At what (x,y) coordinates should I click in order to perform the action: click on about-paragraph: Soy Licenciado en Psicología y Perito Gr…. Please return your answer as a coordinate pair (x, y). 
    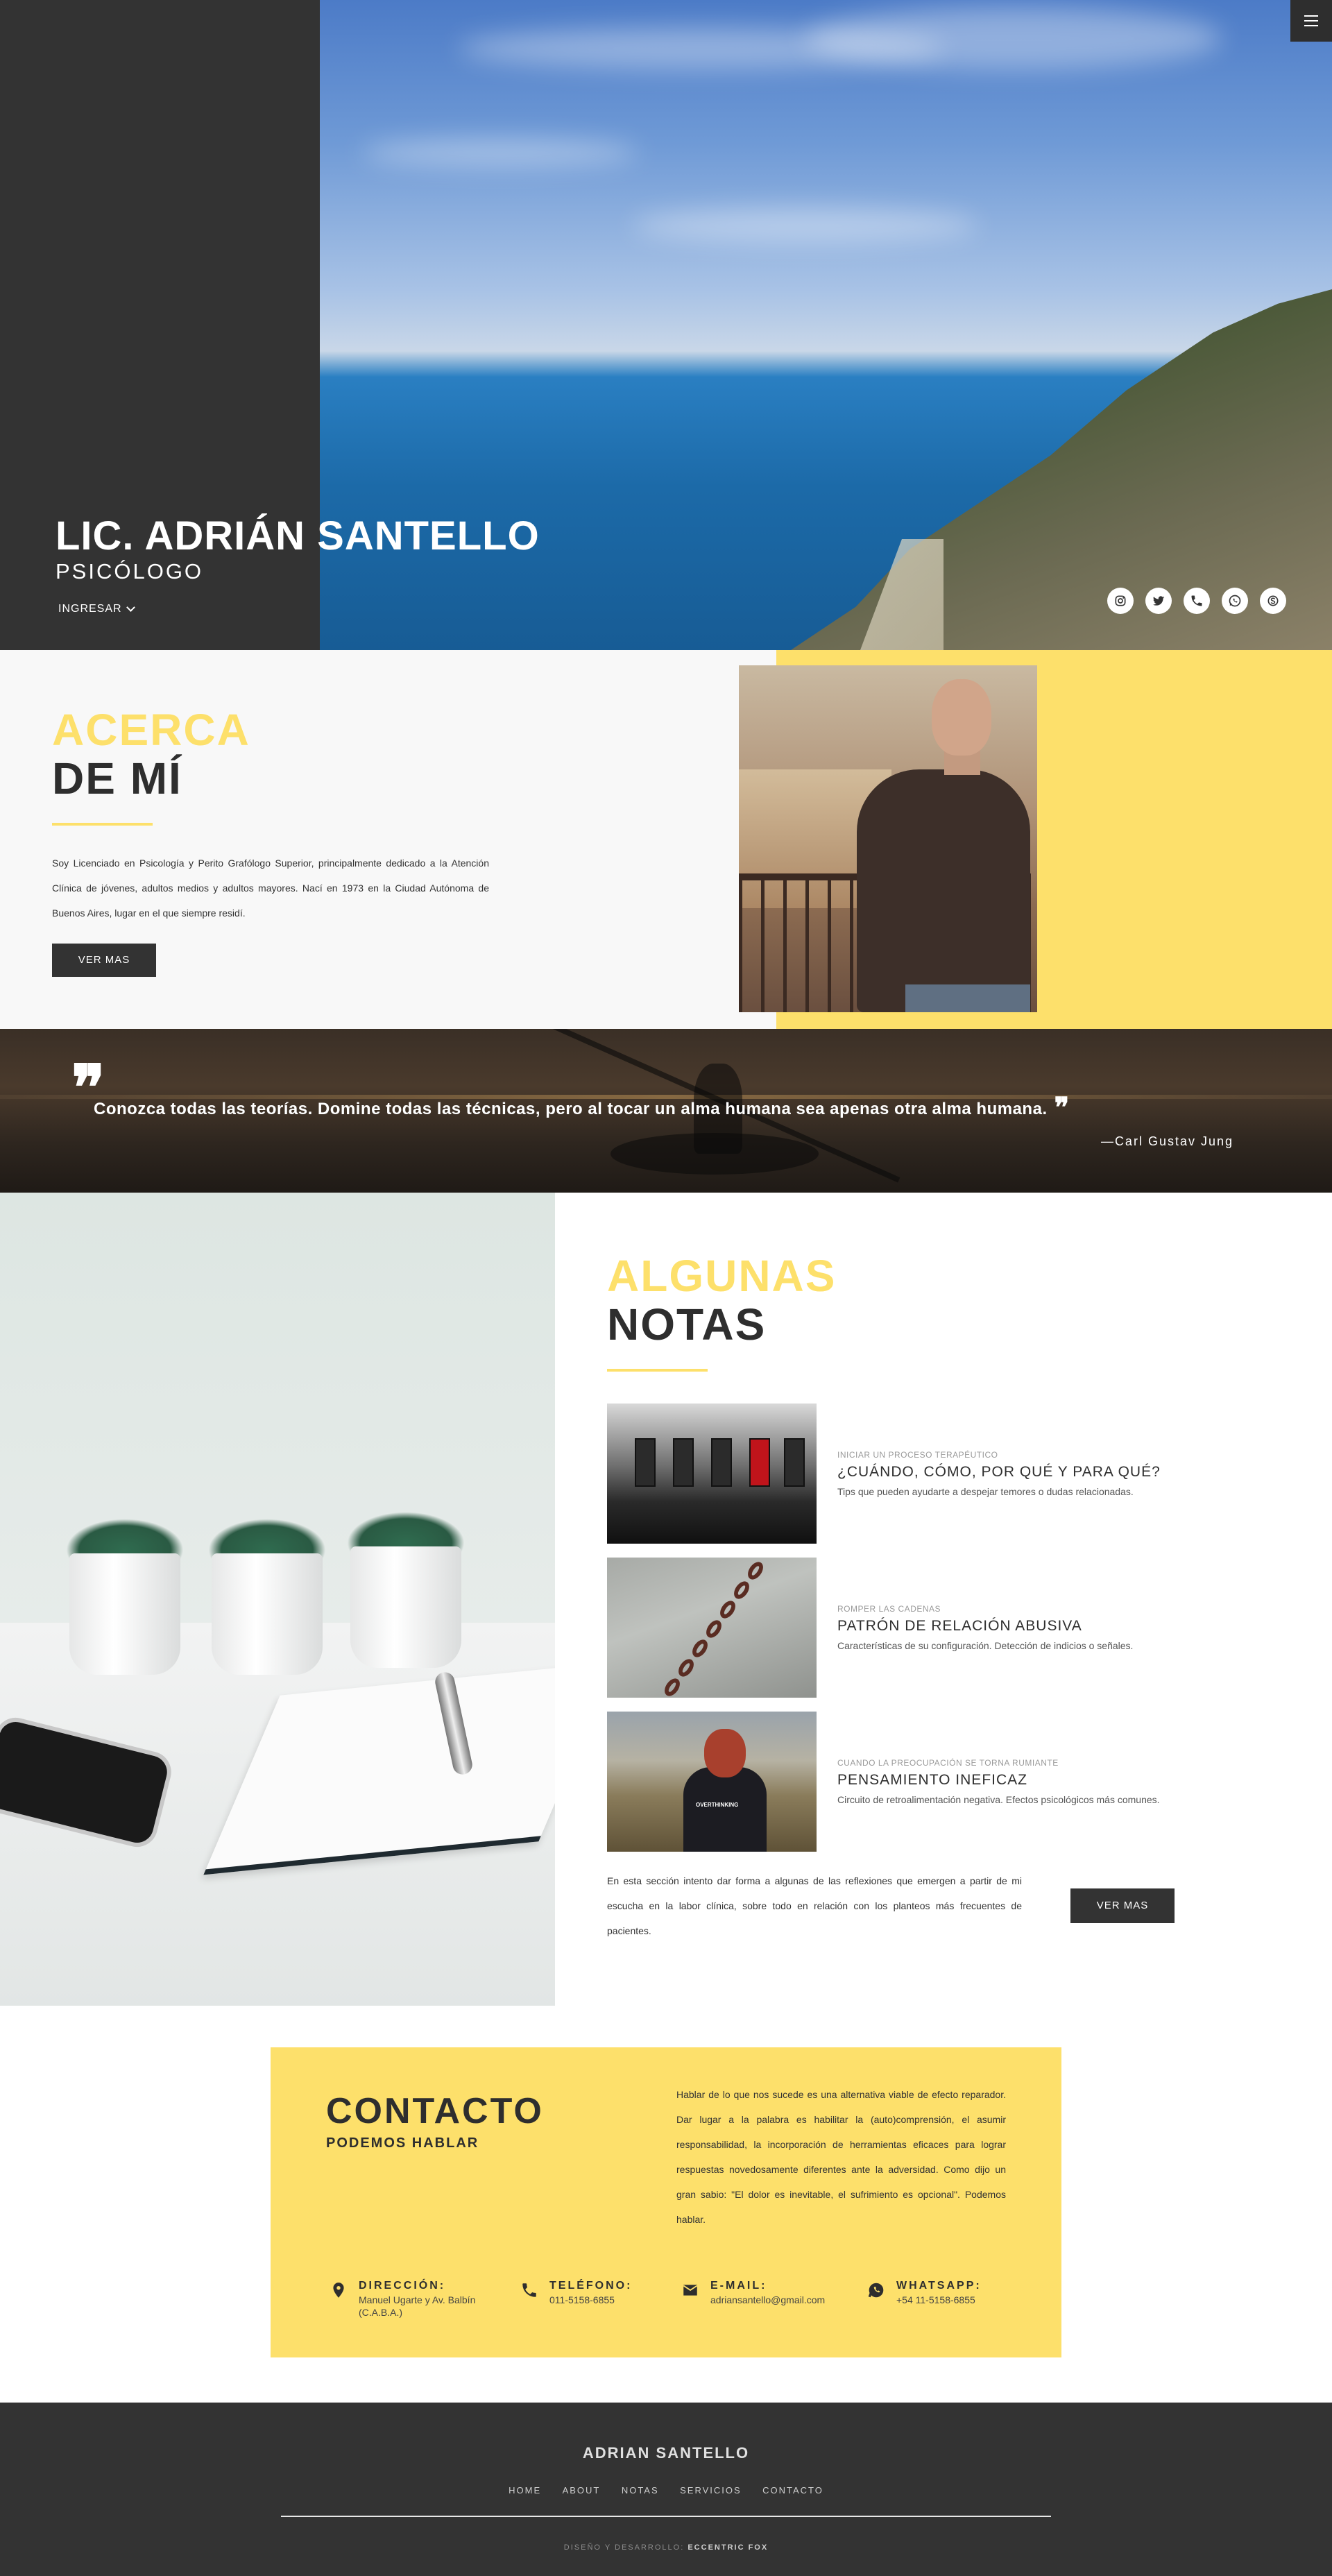
    Looking at the image, I should click on (270, 888).